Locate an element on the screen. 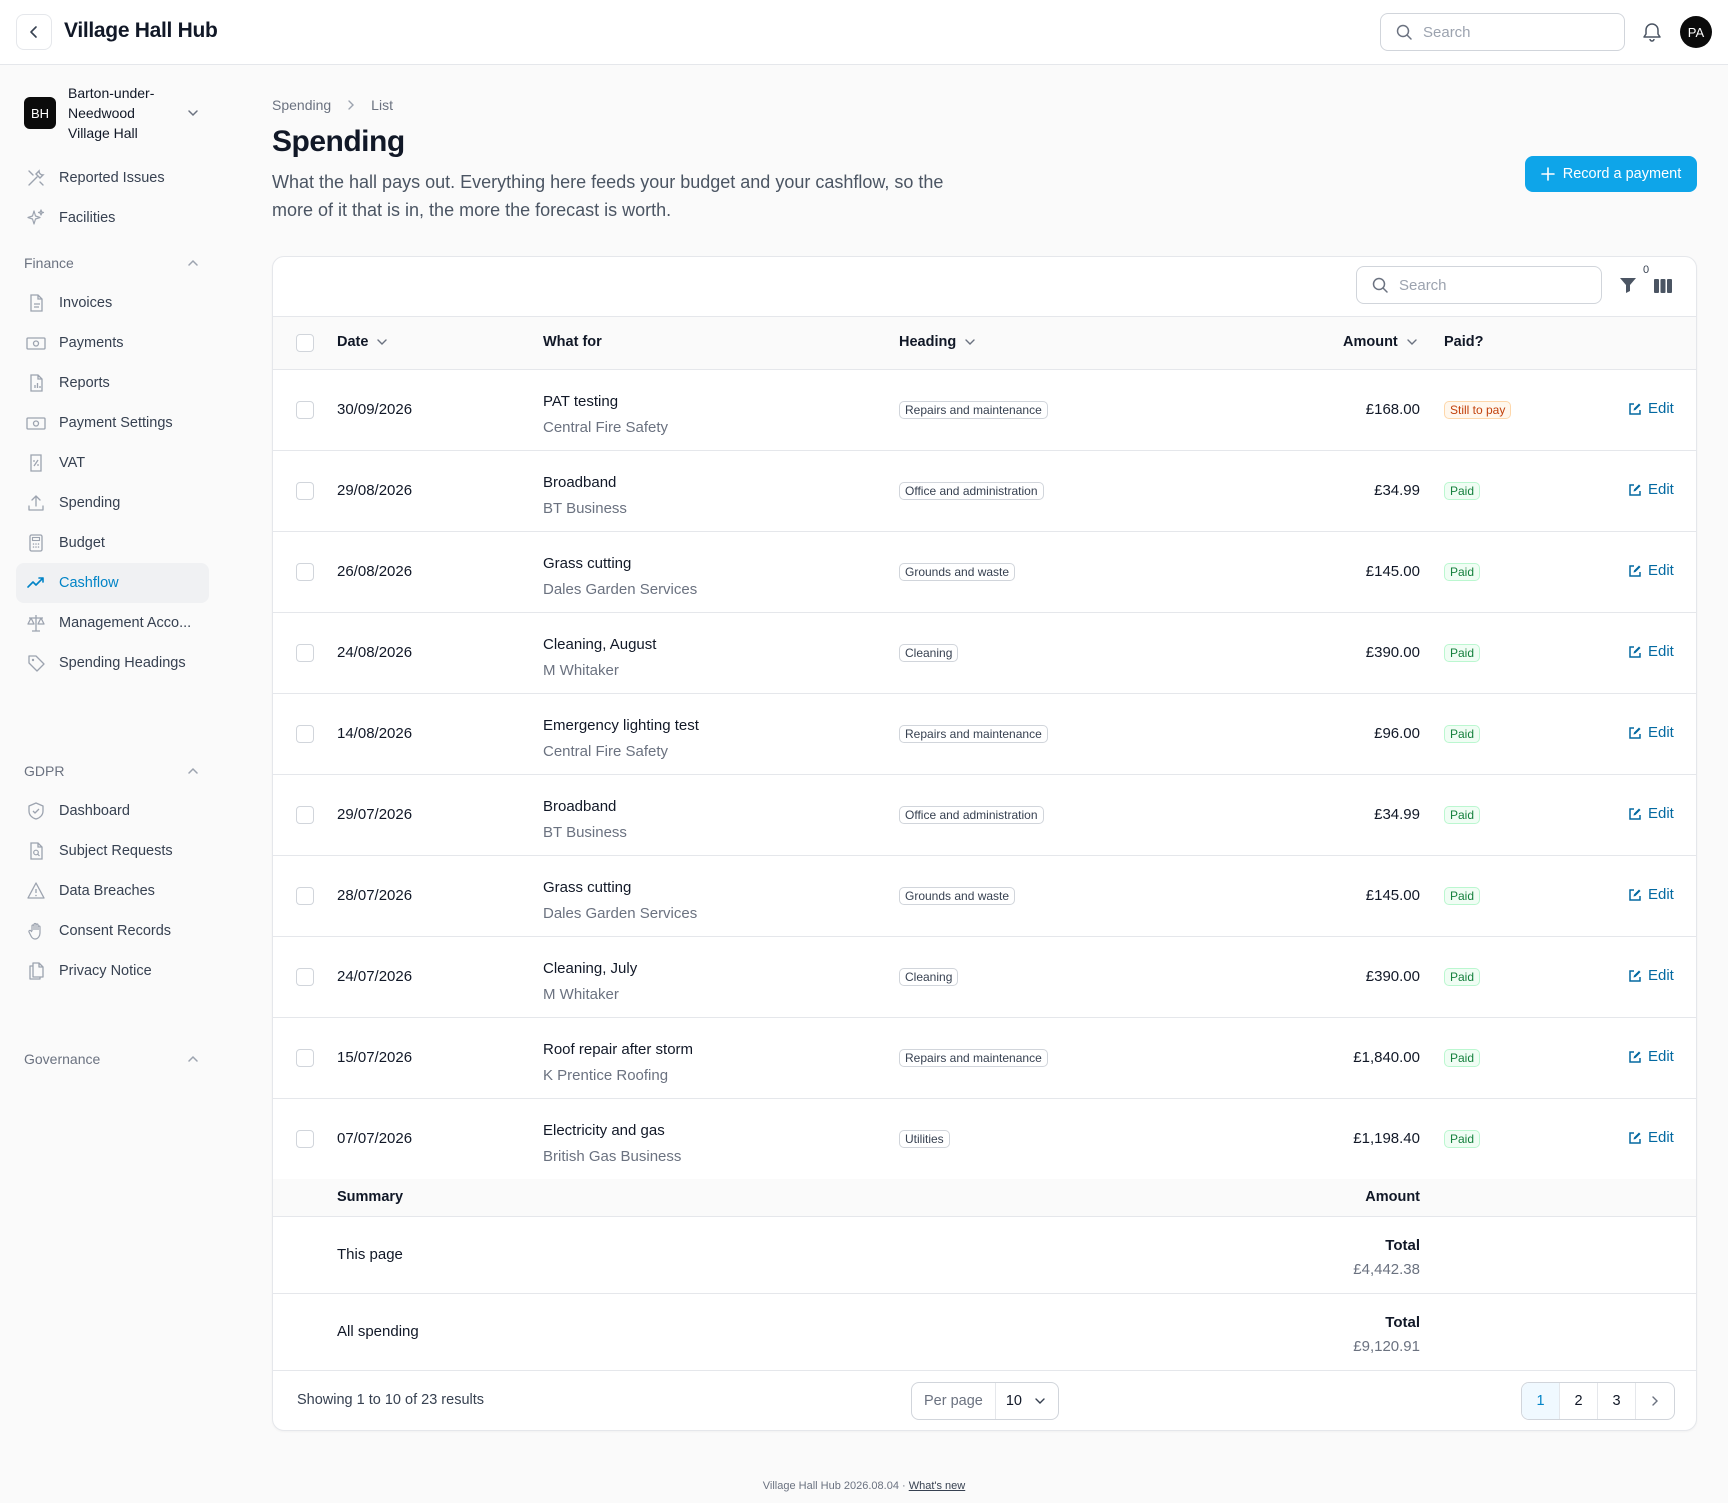 This screenshot has width=1728, height=1503. sidebar-item-cashflow: Cashflow is located at coordinates (112, 583).